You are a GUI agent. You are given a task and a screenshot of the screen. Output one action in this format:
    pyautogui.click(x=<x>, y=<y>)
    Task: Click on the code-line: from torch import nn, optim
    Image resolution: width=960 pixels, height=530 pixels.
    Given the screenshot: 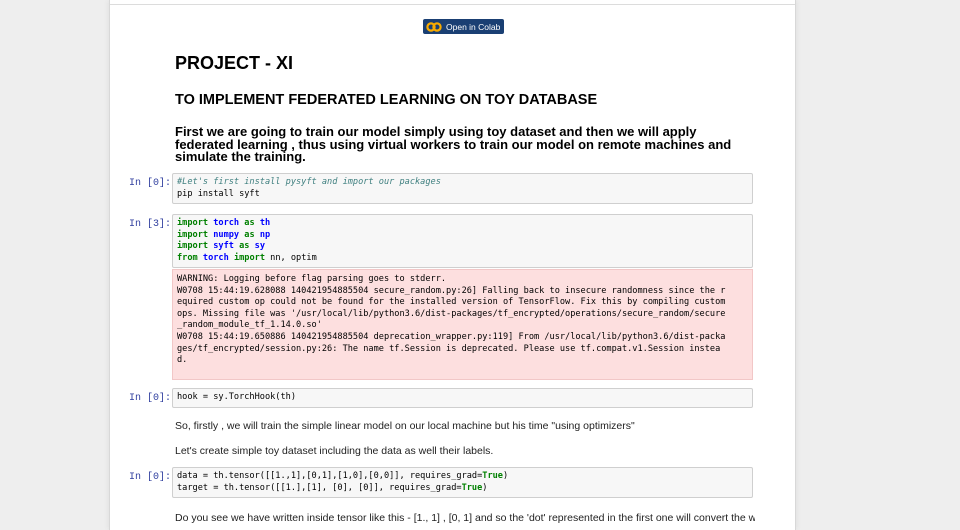 What is the action you would take?
    pyautogui.click(x=462, y=259)
    